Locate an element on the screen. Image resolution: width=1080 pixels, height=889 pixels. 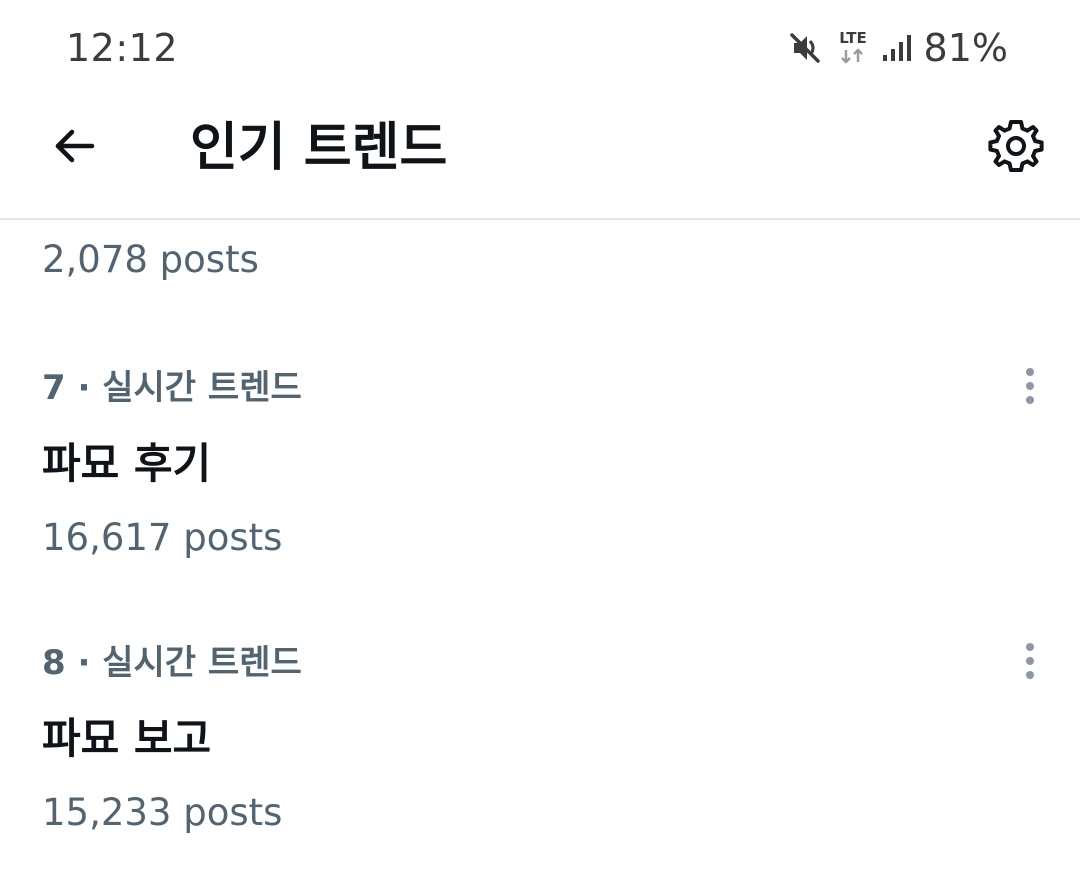
trend-name: 파묘 보고 is located at coordinates (127, 738).